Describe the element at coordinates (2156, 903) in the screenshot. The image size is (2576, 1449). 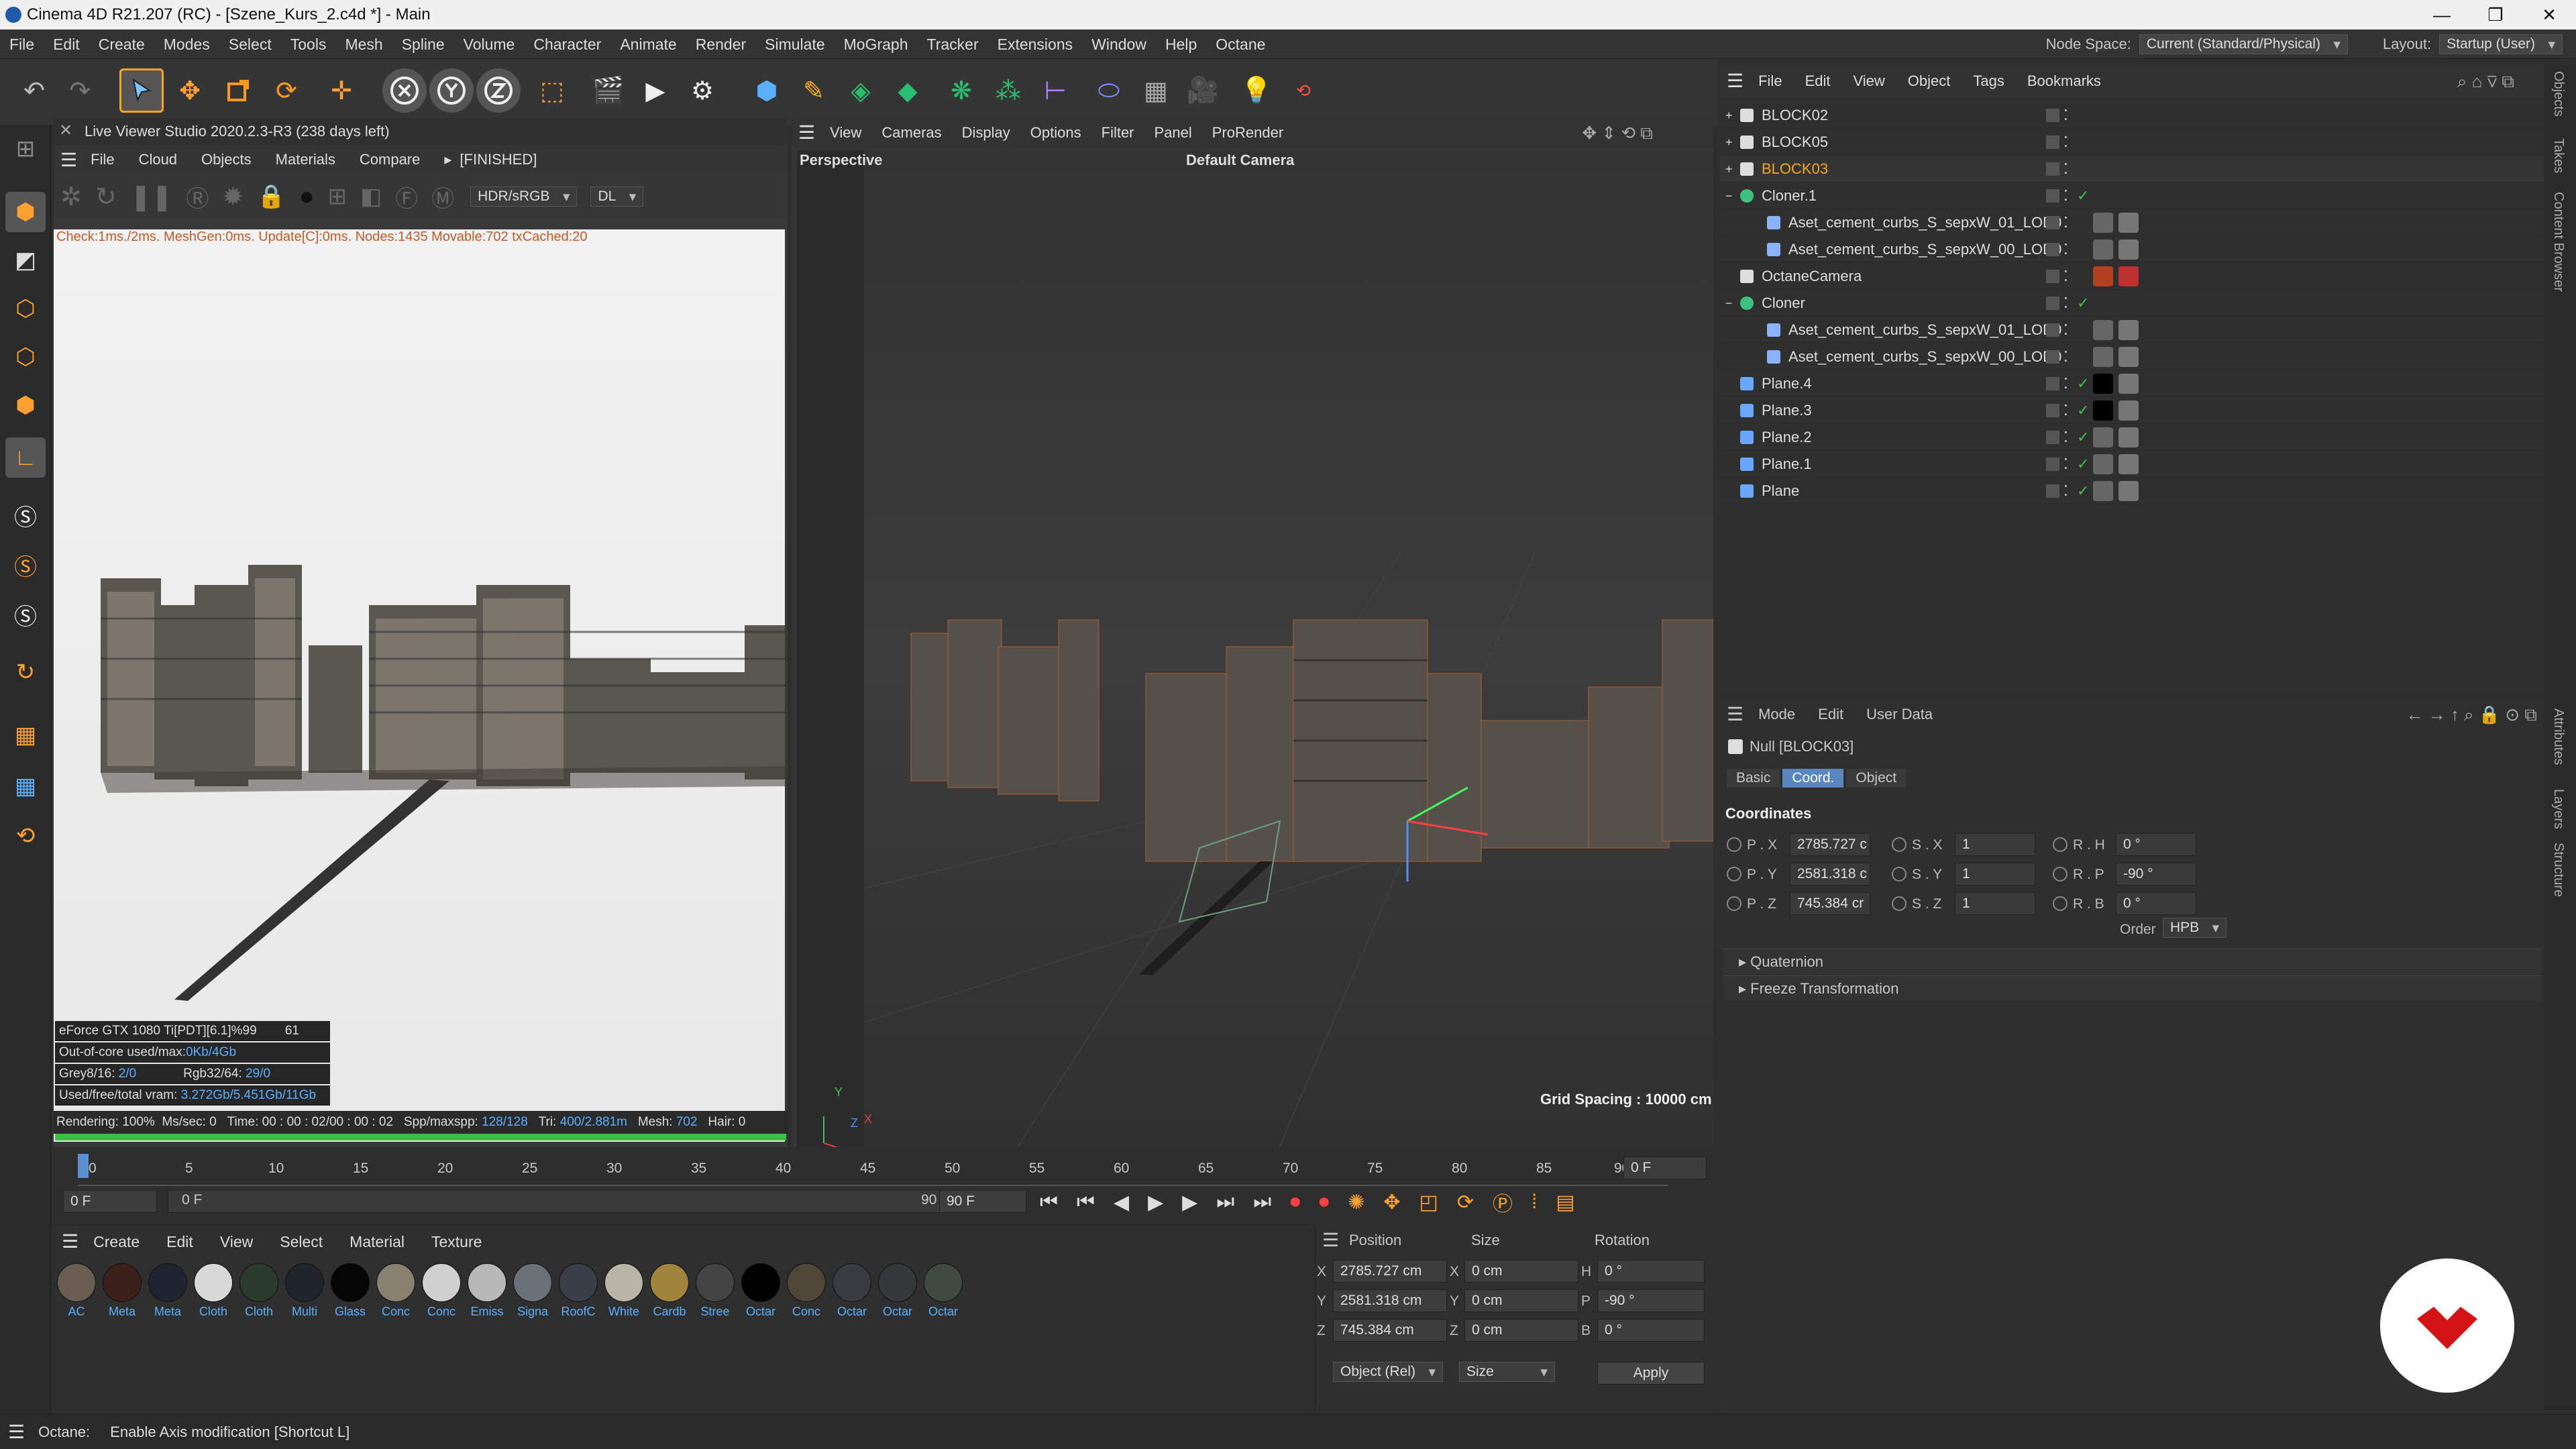
I see `attr-field-input: 0 °` at that location.